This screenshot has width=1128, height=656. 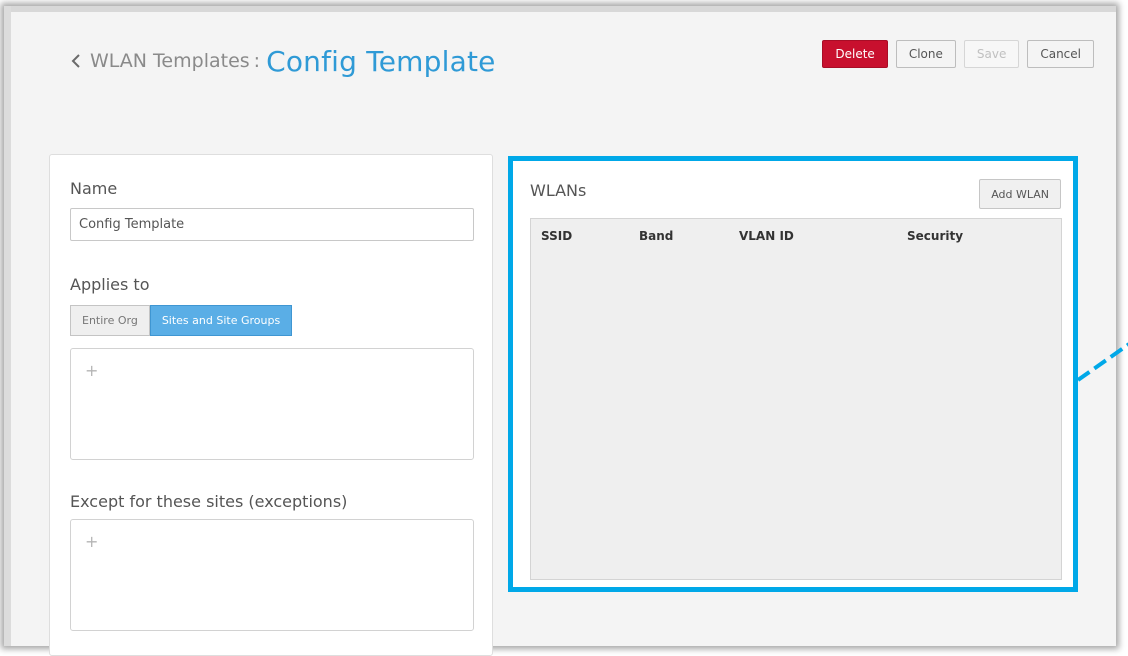 I want to click on column-header-vlan-id: VLAN ID, so click(x=766, y=236).